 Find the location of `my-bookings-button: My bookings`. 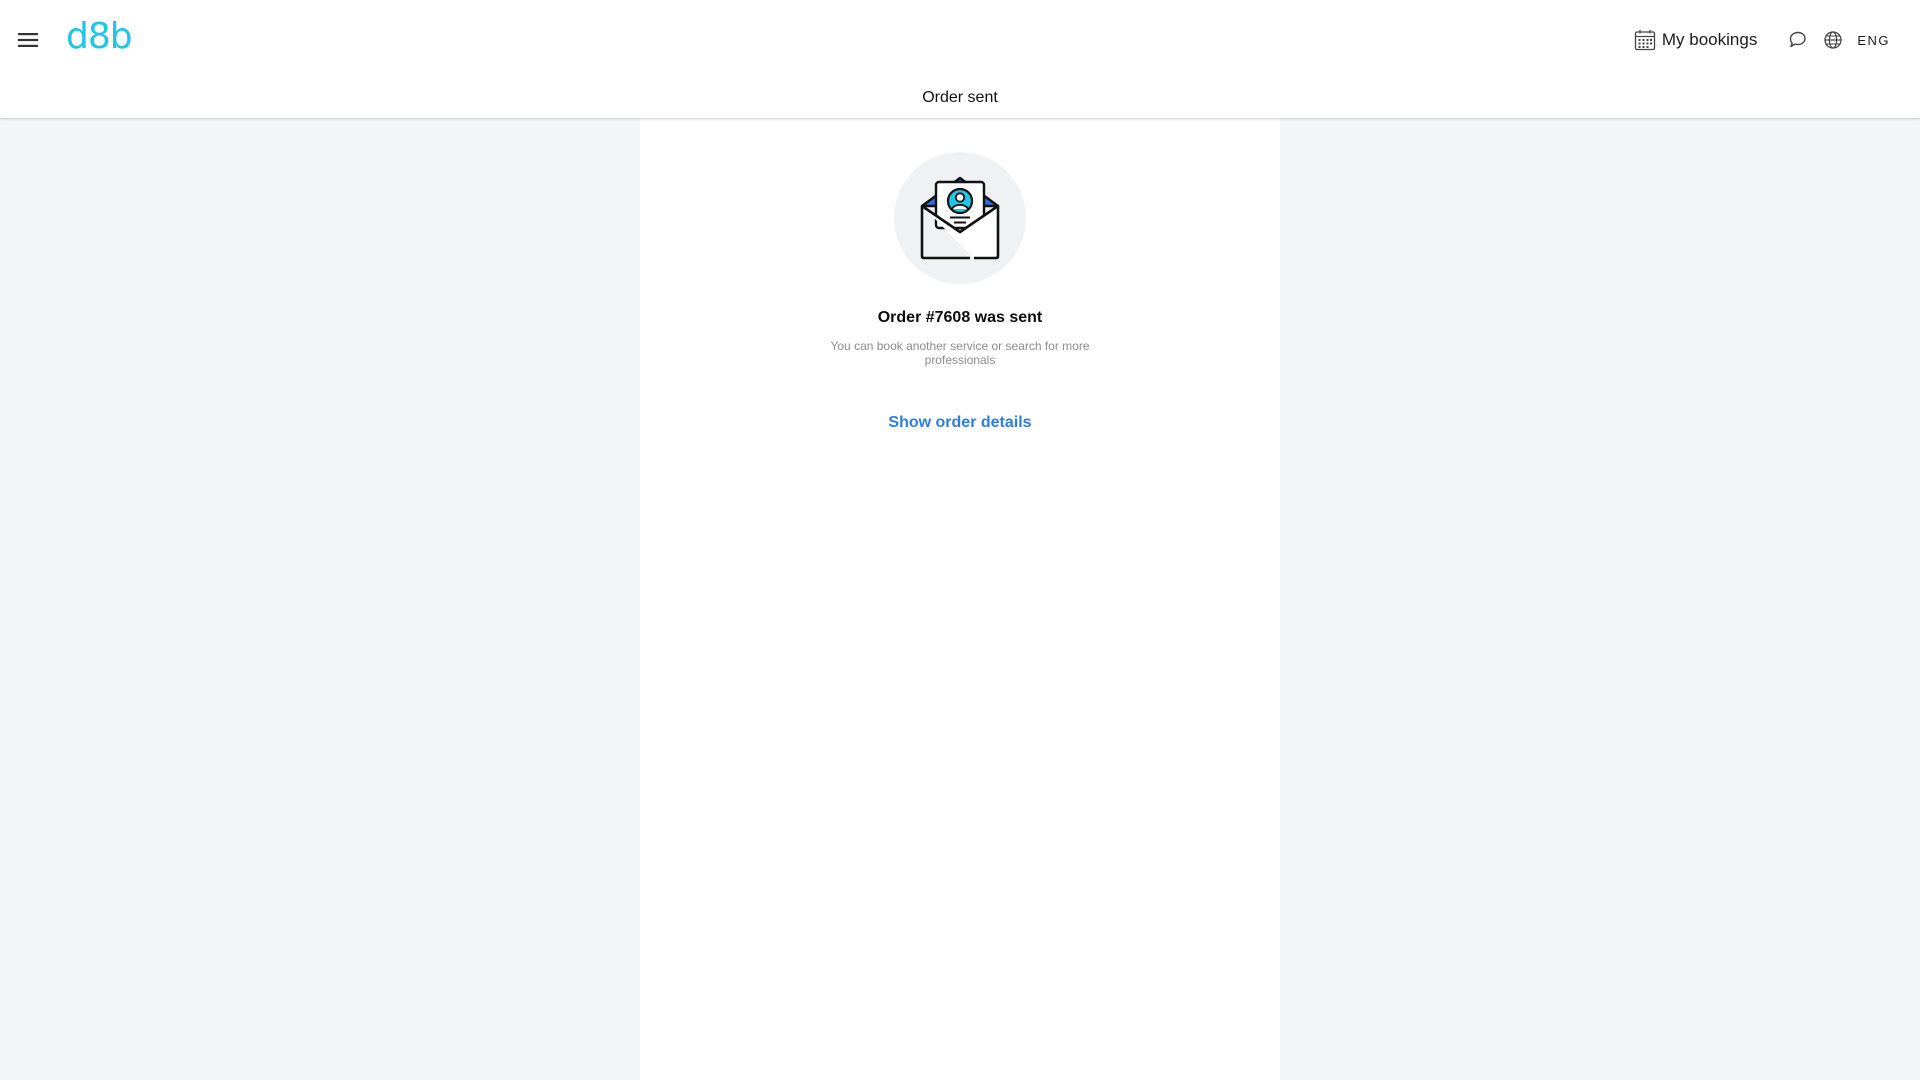

my-bookings-button: My bookings is located at coordinates (1695, 40).